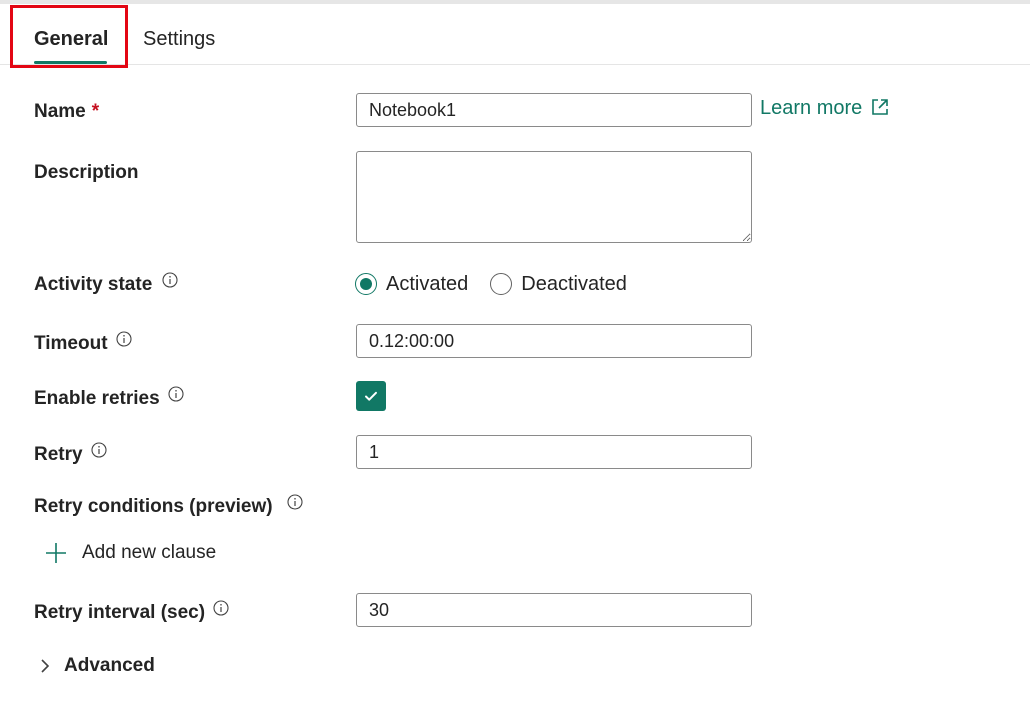 The image size is (1030, 708). I want to click on retry-label: Retry, so click(70, 455).